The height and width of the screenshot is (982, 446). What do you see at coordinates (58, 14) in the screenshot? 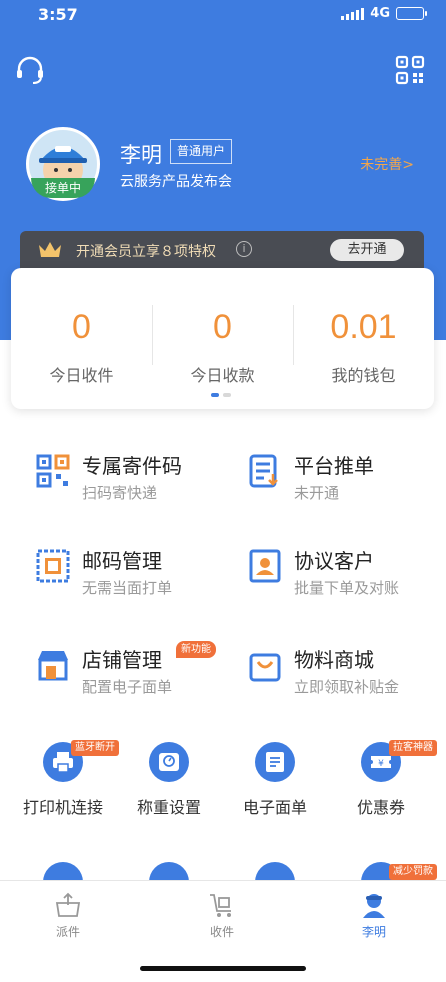
I see `status-time: 3:57` at bounding box center [58, 14].